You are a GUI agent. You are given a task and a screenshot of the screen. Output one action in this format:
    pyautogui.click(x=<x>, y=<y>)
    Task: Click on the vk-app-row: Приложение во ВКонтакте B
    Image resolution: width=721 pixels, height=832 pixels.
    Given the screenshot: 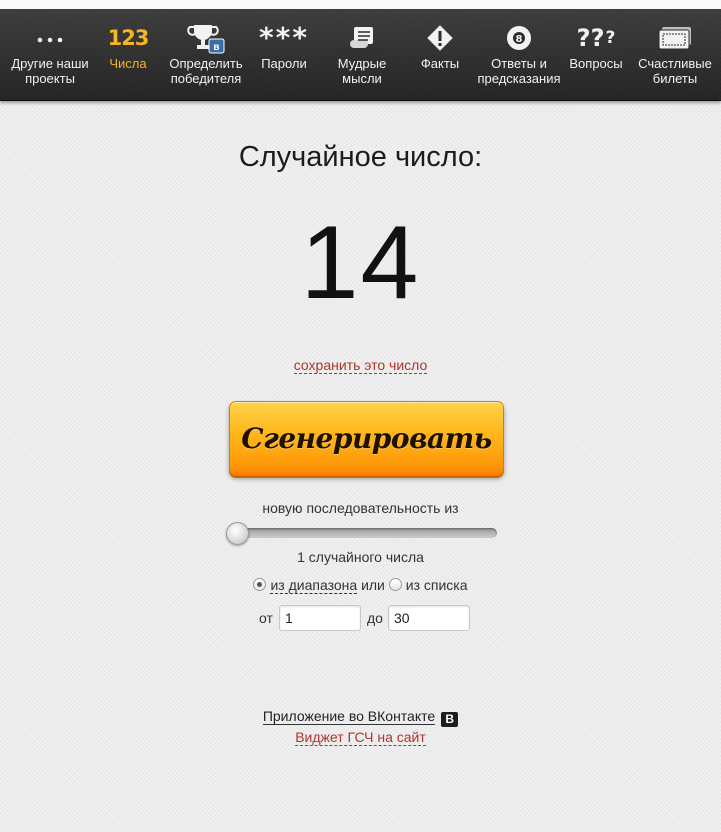 What is the action you would take?
    pyautogui.click(x=360, y=717)
    